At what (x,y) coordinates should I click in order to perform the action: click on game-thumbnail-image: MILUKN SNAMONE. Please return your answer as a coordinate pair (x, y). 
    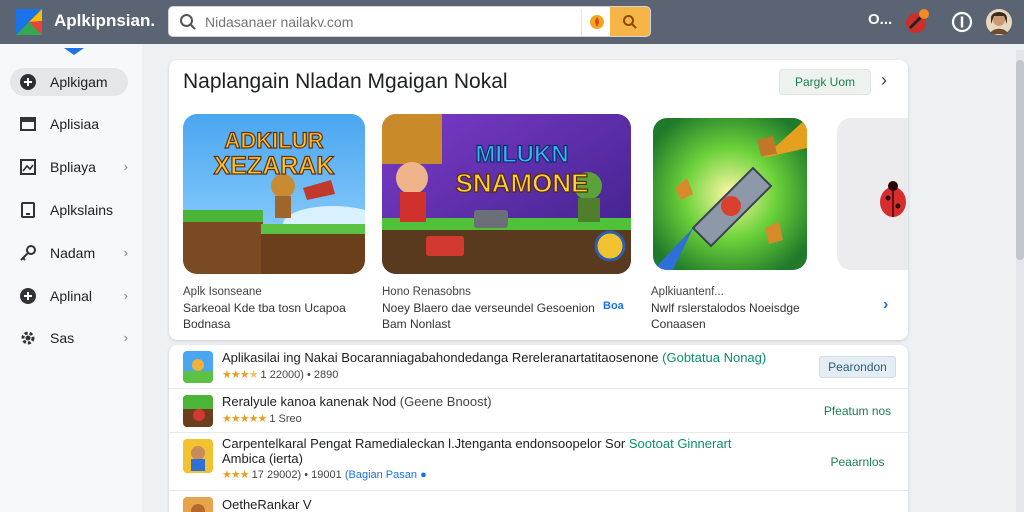
    Looking at the image, I should click on (506, 194).